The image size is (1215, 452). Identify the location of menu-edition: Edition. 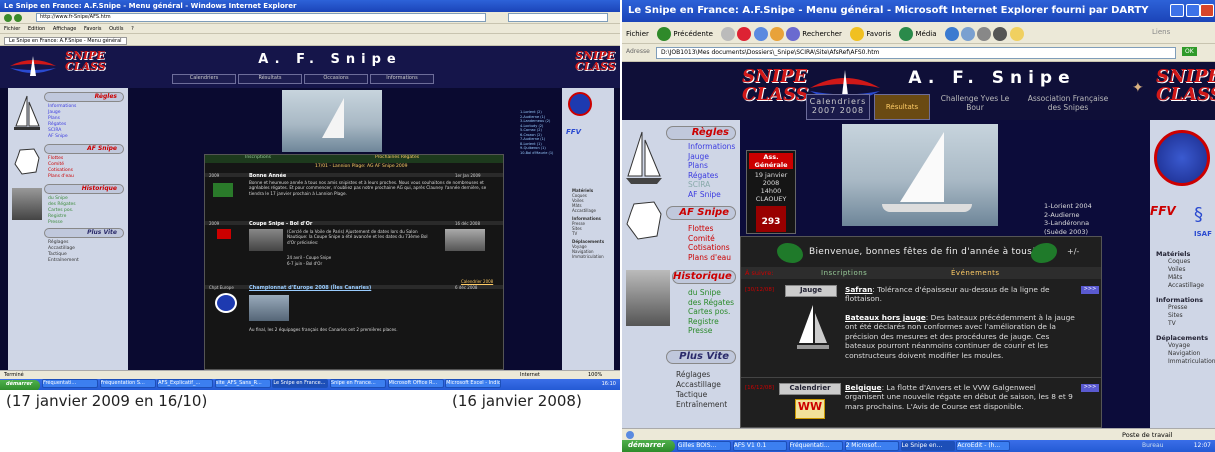
(36, 29).